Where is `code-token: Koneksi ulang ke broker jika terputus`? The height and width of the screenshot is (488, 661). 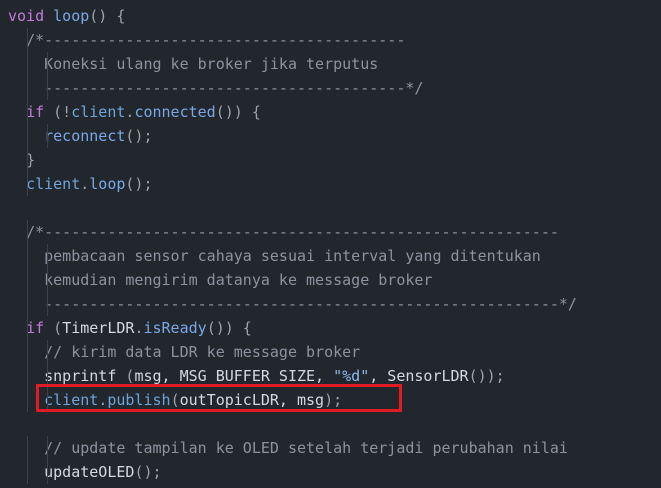 code-token: Koneksi ulang ke broker jika terputus is located at coordinates (211, 64).